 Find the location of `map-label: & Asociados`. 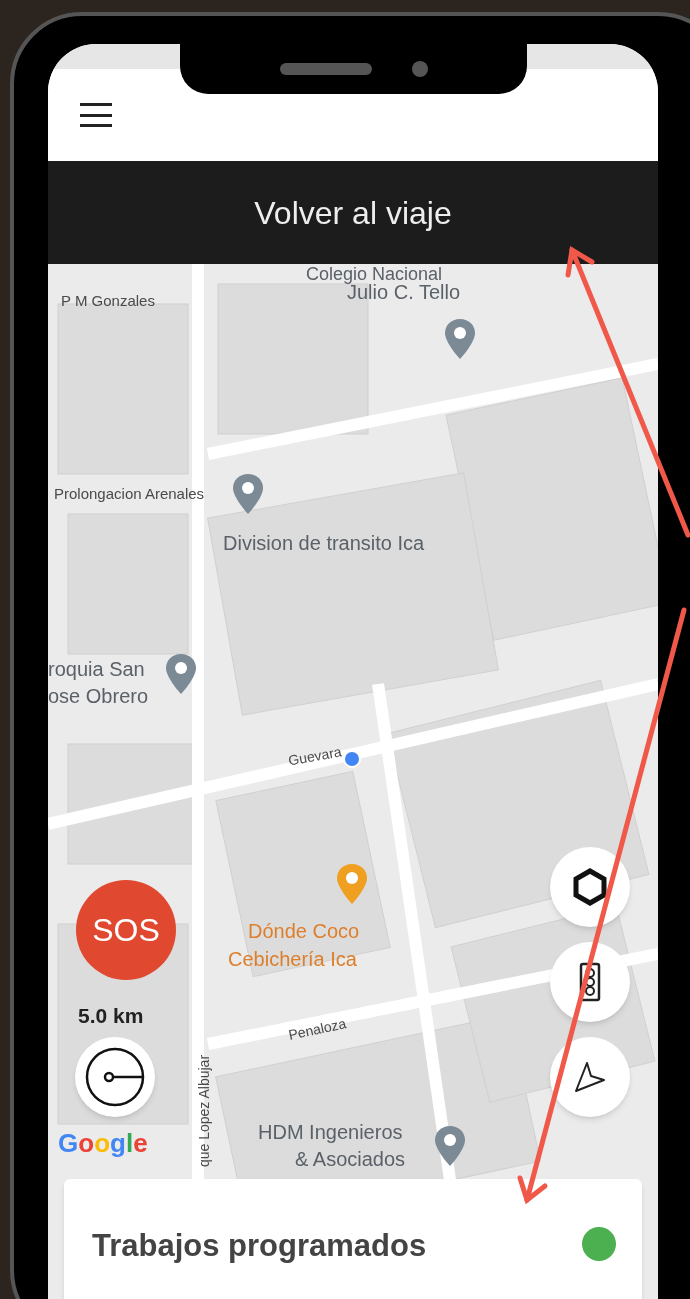

map-label: & Asociados is located at coordinates (350, 1159).